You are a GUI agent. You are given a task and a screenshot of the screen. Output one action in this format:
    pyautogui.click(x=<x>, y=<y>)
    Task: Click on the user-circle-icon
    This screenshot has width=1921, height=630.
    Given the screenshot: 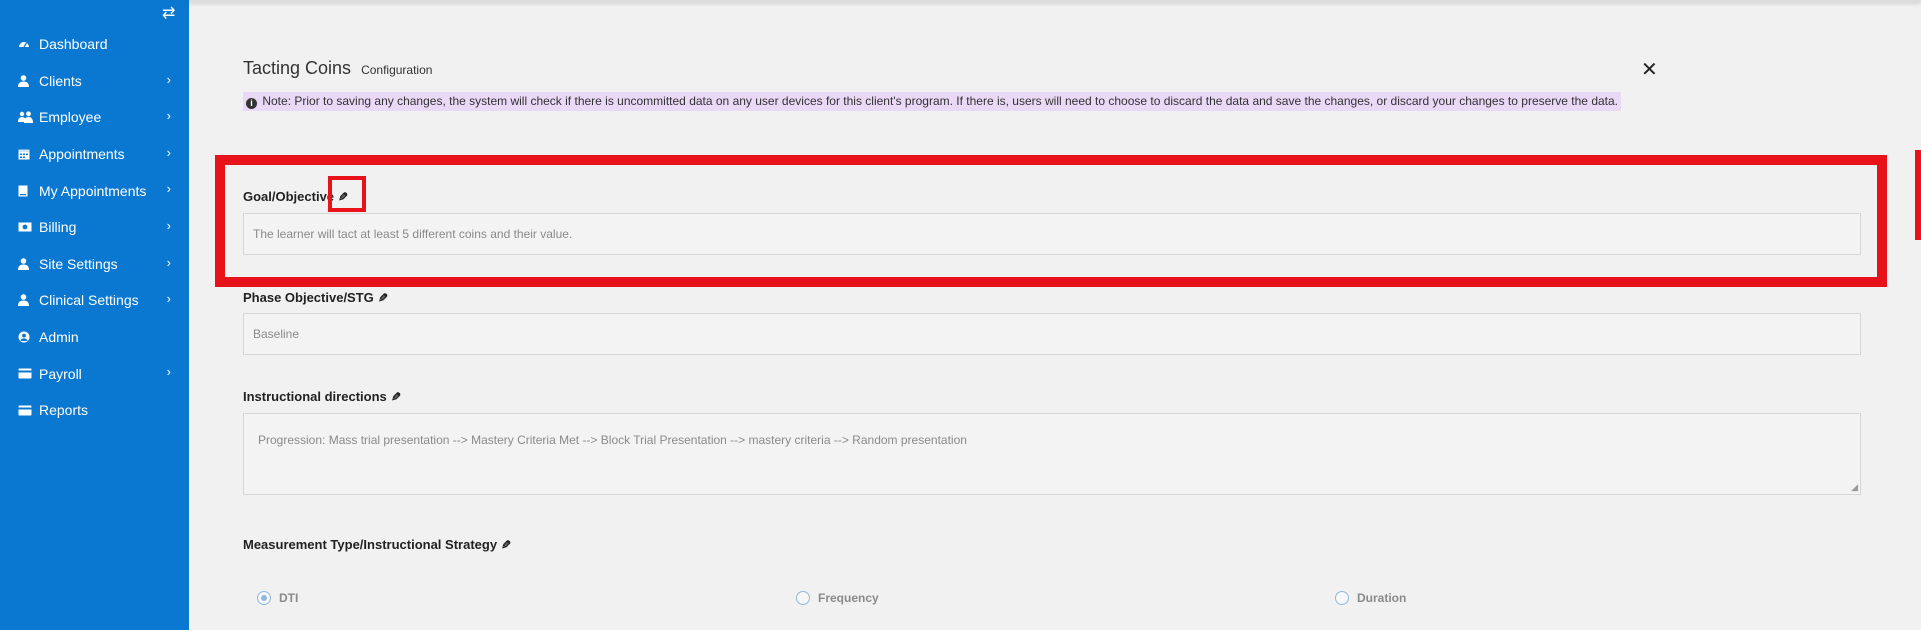 What is the action you would take?
    pyautogui.click(x=27, y=337)
    